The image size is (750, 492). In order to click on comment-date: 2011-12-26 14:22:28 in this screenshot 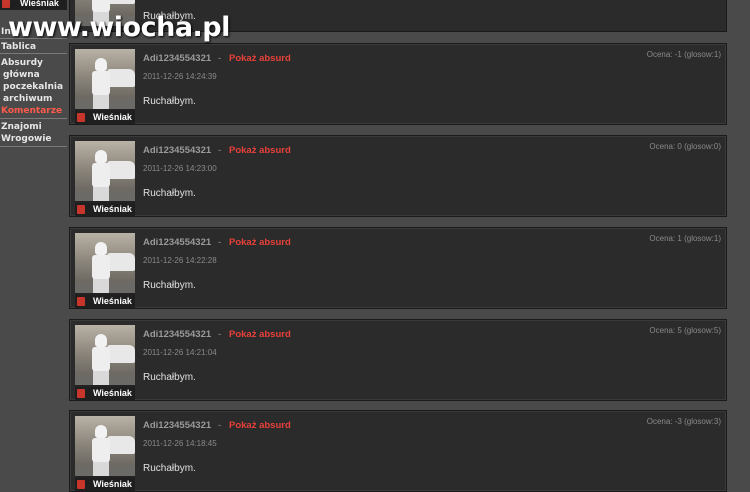, I will do `click(180, 260)`.